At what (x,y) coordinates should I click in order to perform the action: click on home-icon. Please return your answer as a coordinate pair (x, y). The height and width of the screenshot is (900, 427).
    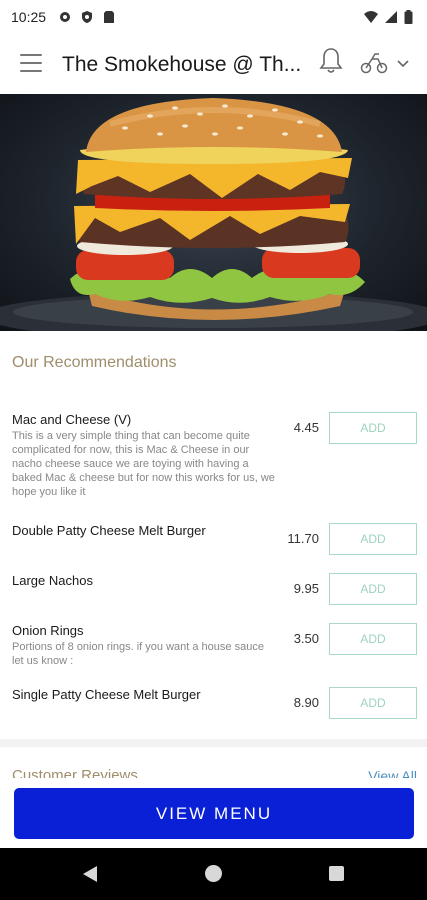
    Looking at the image, I should click on (213, 873).